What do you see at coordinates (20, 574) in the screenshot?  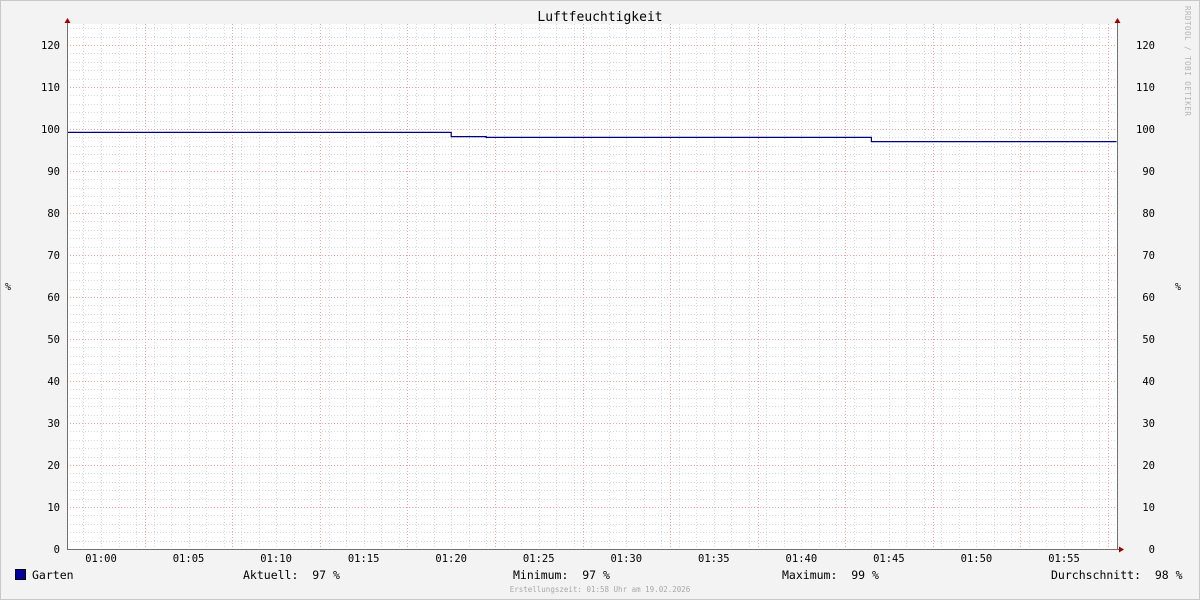 I see `legend-swatch` at bounding box center [20, 574].